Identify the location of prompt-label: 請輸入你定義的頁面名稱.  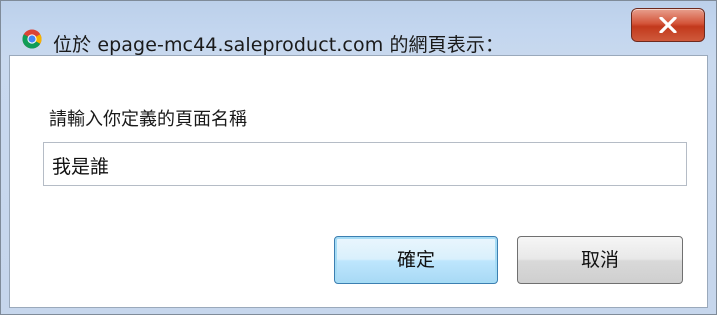
(148, 119).